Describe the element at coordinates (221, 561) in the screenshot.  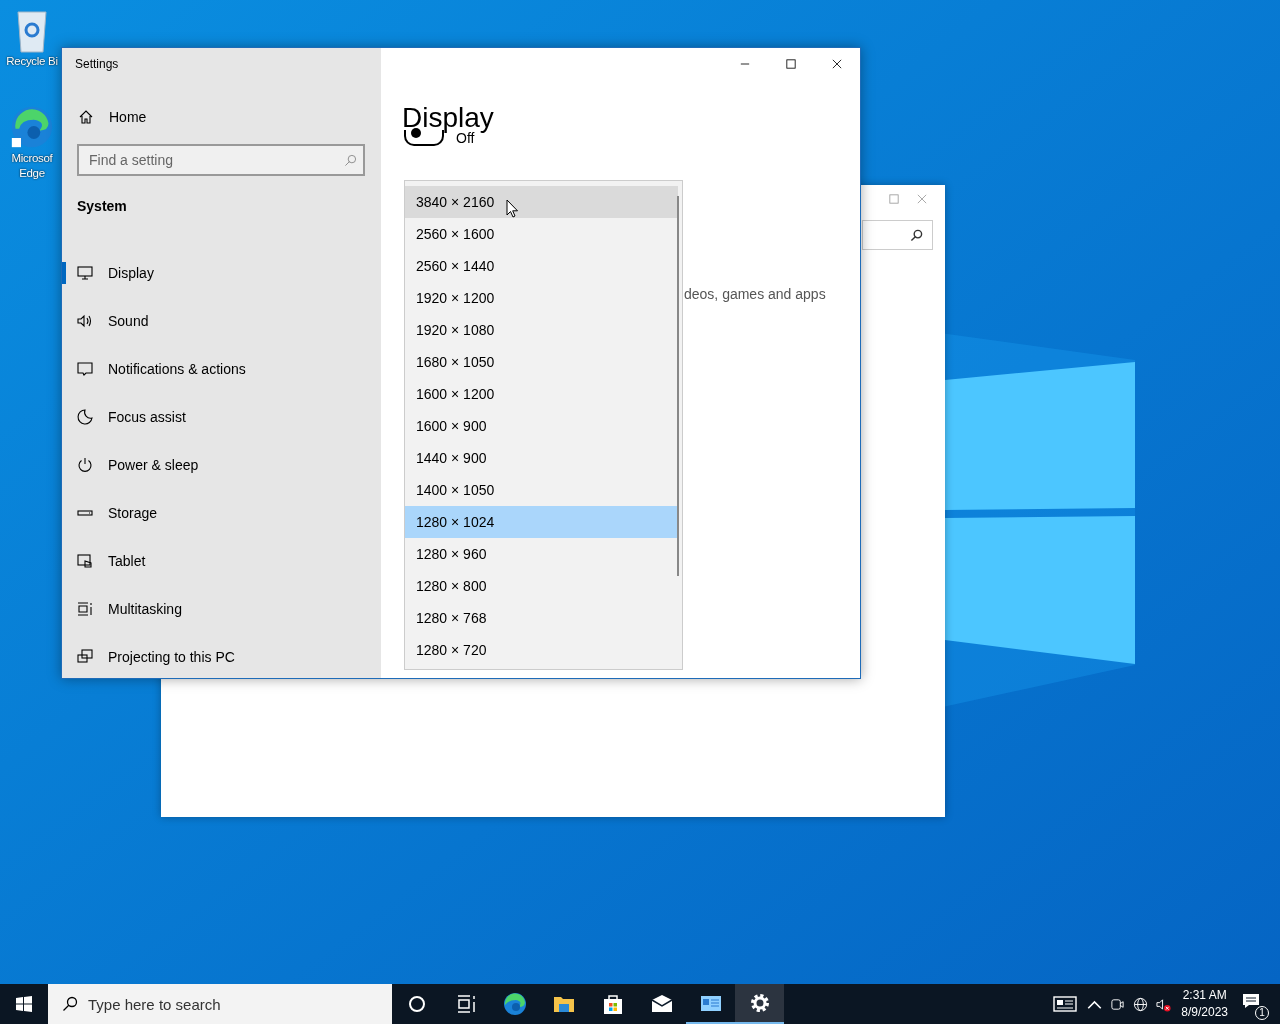
I see `nav-item: Tablet` at that location.